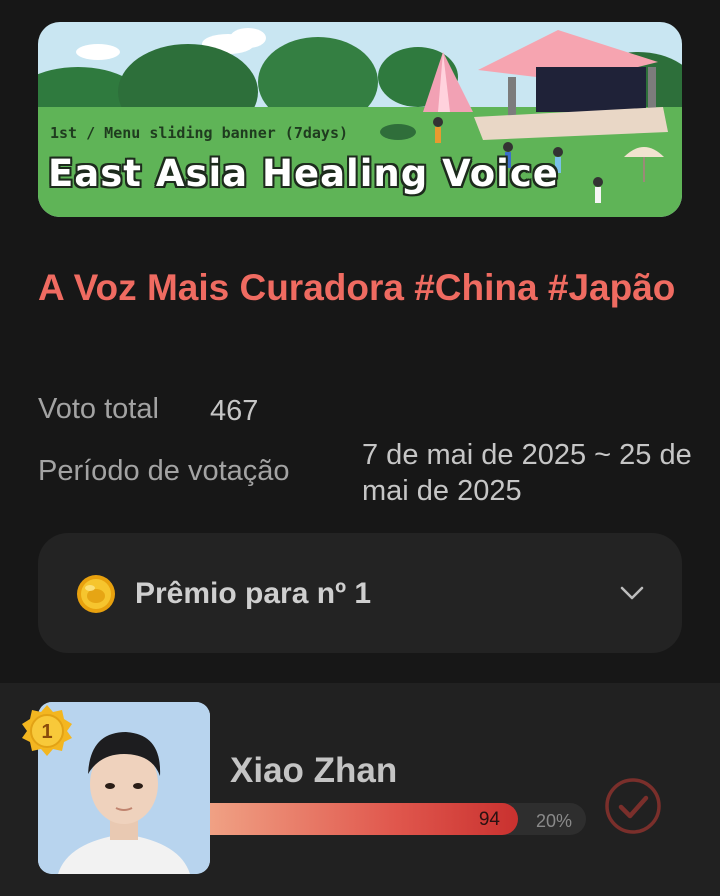  I want to click on check-circle-icon, so click(633, 806).